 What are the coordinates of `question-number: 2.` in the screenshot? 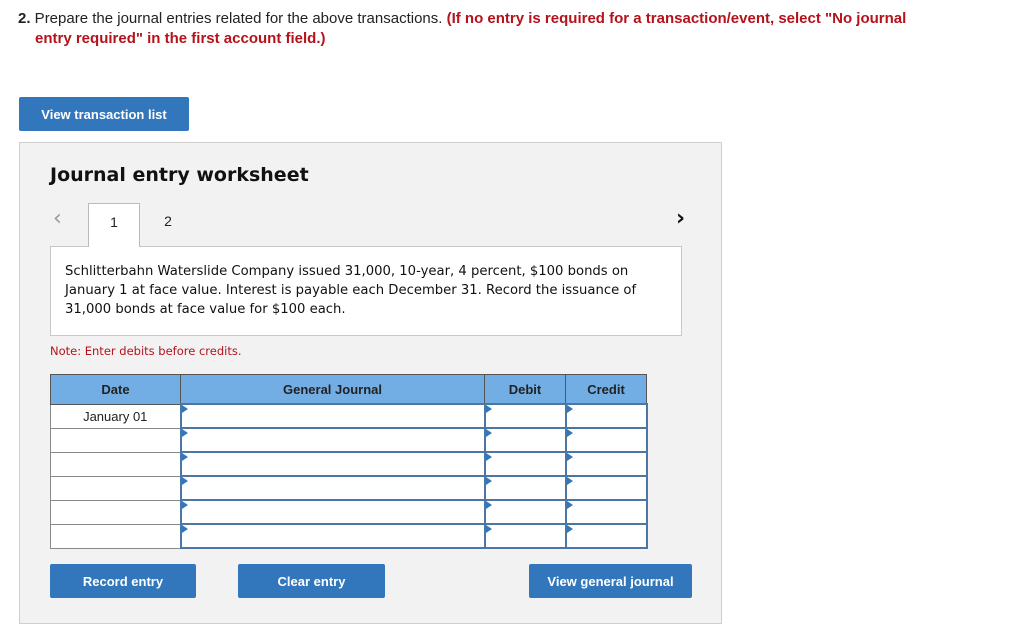 It's located at (24, 18).